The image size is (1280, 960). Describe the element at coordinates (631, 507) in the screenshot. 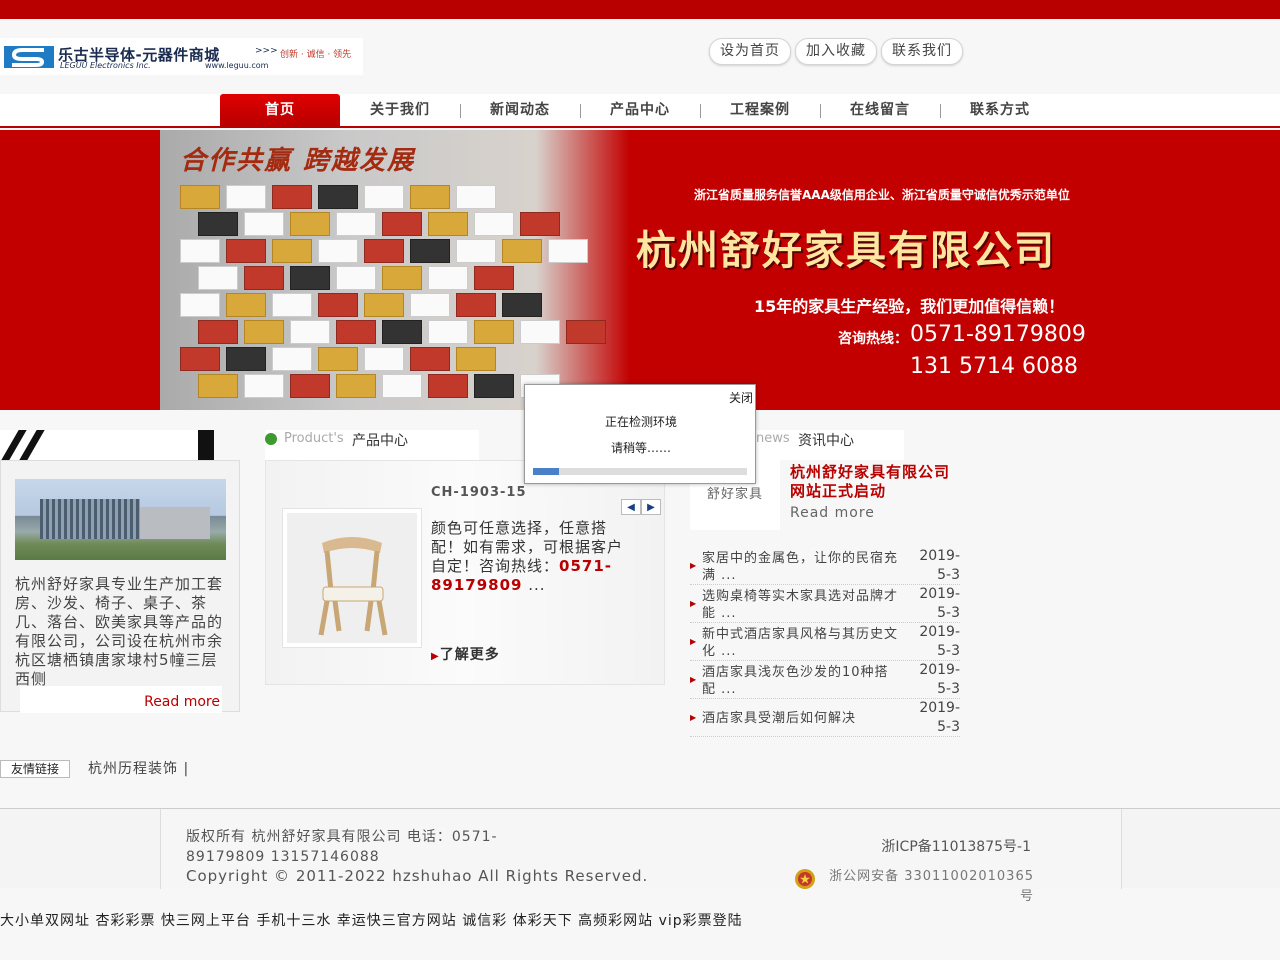

I see `prev-arrow-icon: ◀` at that location.